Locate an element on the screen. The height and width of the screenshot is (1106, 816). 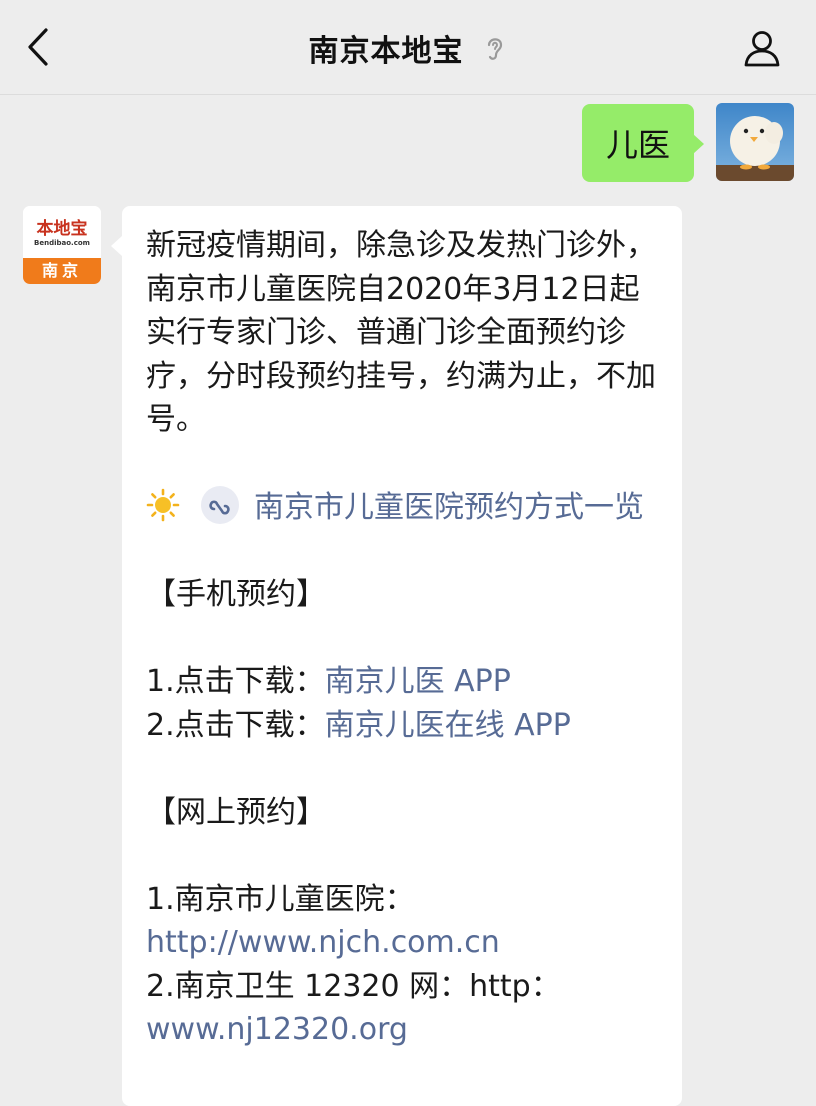
chat-title: 南京本地宝 is located at coordinates (386, 51).